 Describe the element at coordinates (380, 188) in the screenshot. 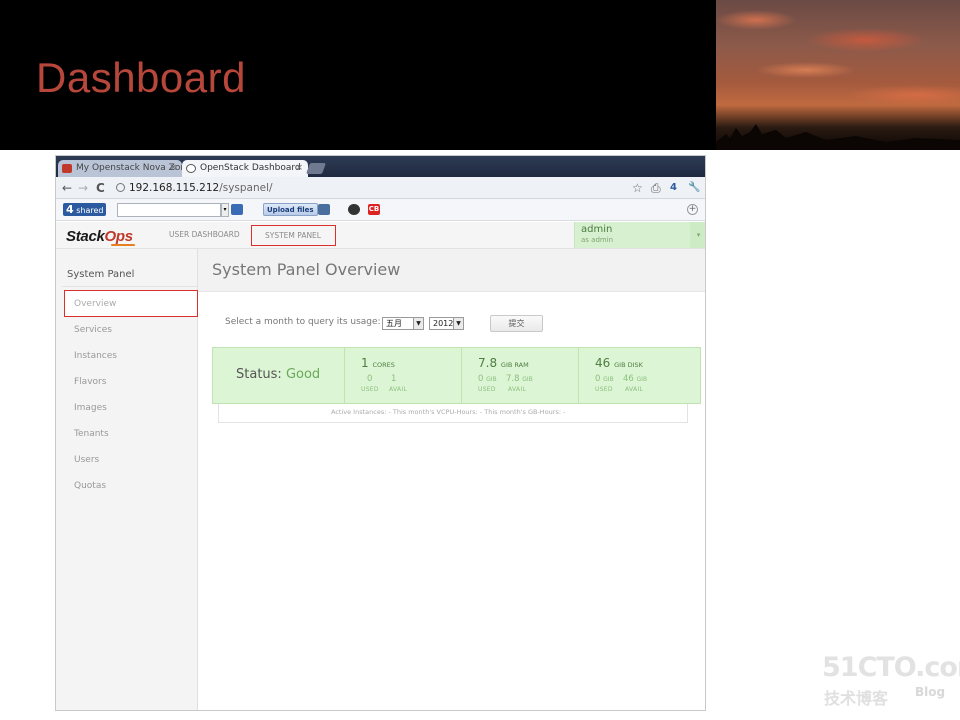

I see `address-bar: ← → C 192.168.115.212/syspanel/ ☆ ⎙ 4 🔧` at that location.